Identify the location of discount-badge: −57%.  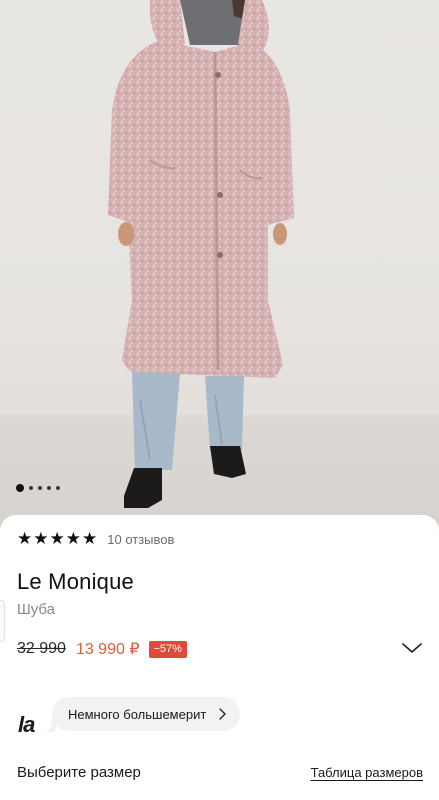
(167, 649).